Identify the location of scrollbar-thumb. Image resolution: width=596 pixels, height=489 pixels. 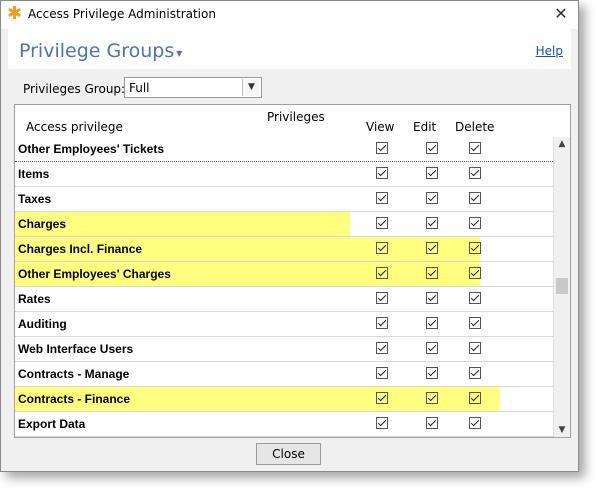
(562, 286).